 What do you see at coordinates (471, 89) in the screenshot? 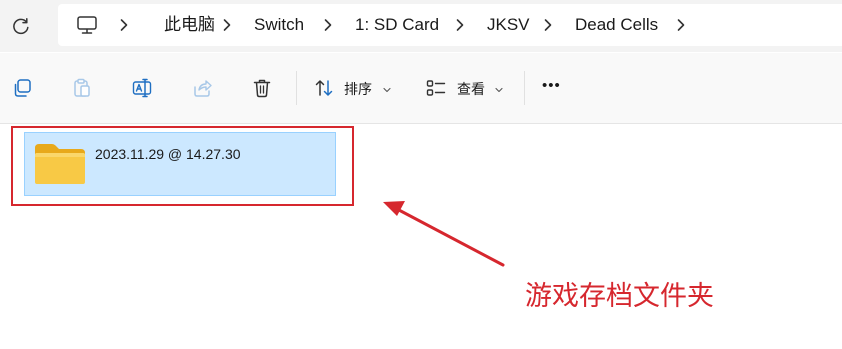
I see `view-button-label: 查看` at bounding box center [471, 89].